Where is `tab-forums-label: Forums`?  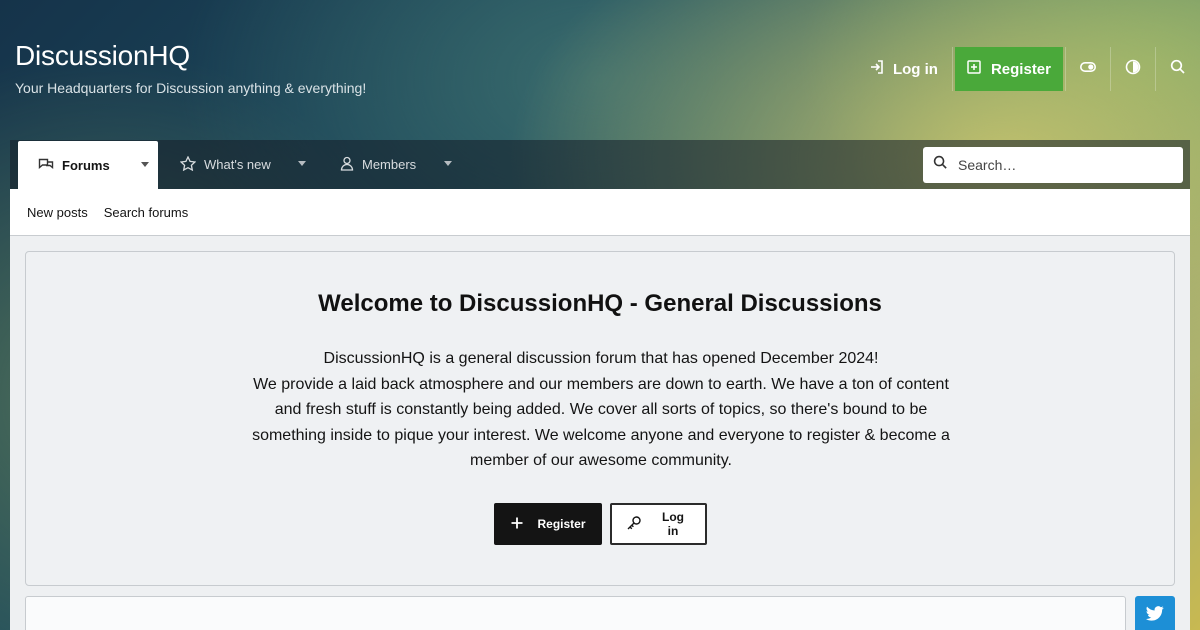
tab-forums-label: Forums is located at coordinates (86, 165).